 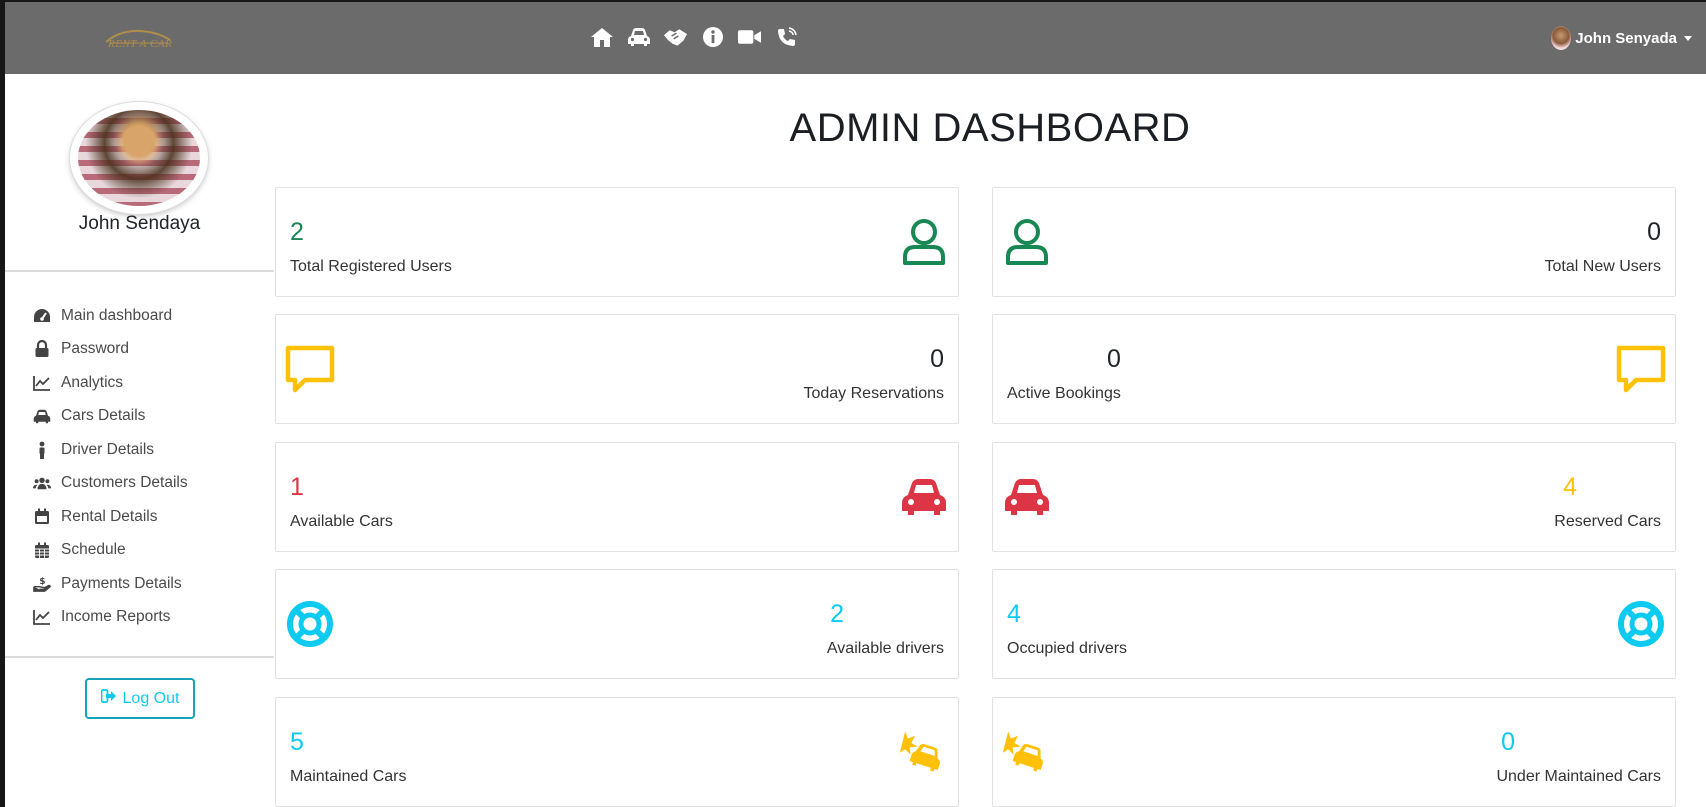 I want to click on sidebar-item-rental-details: Rental Details, so click(x=110, y=517).